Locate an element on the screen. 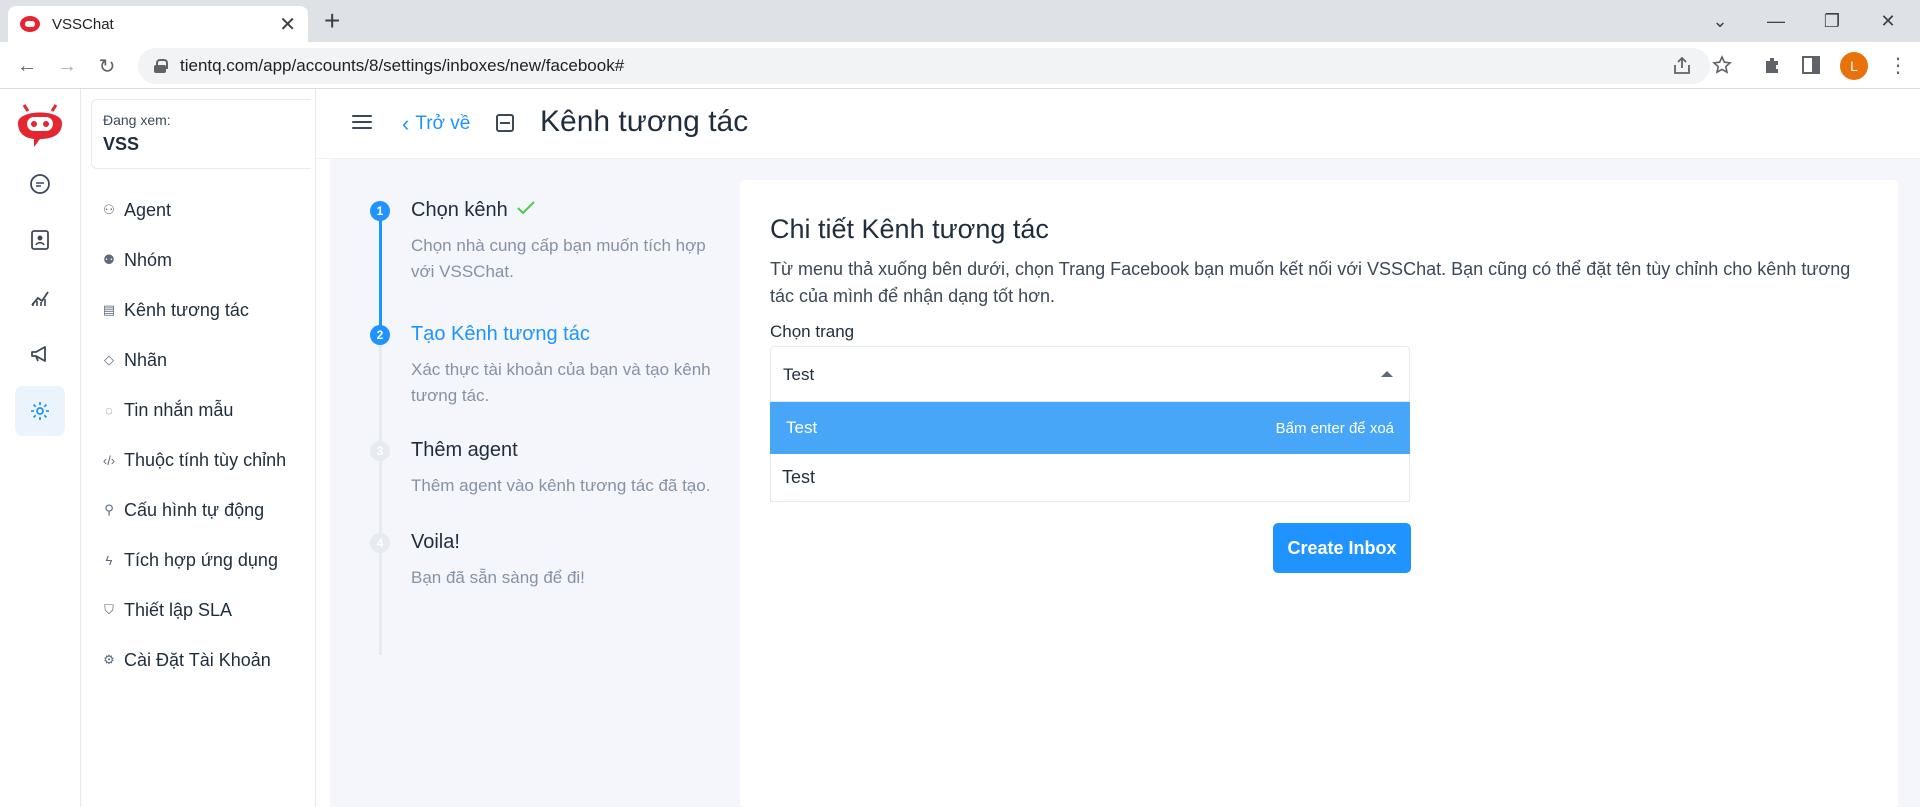  account-name: VSS is located at coordinates (121, 144).